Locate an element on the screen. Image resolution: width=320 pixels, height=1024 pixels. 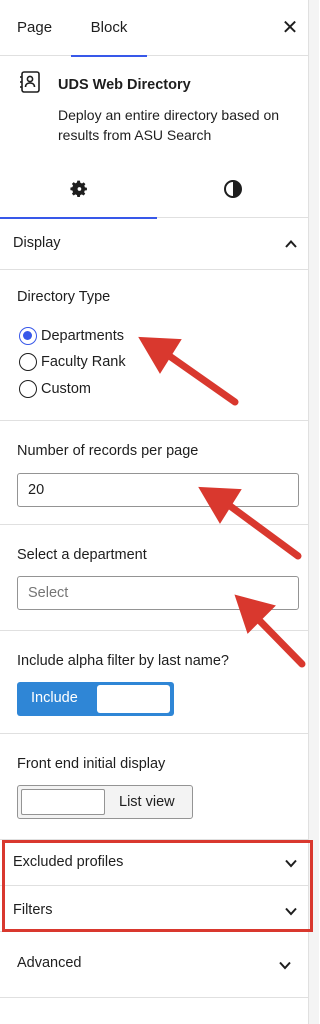
department-label: Select a department is located at coordinates (82, 555).